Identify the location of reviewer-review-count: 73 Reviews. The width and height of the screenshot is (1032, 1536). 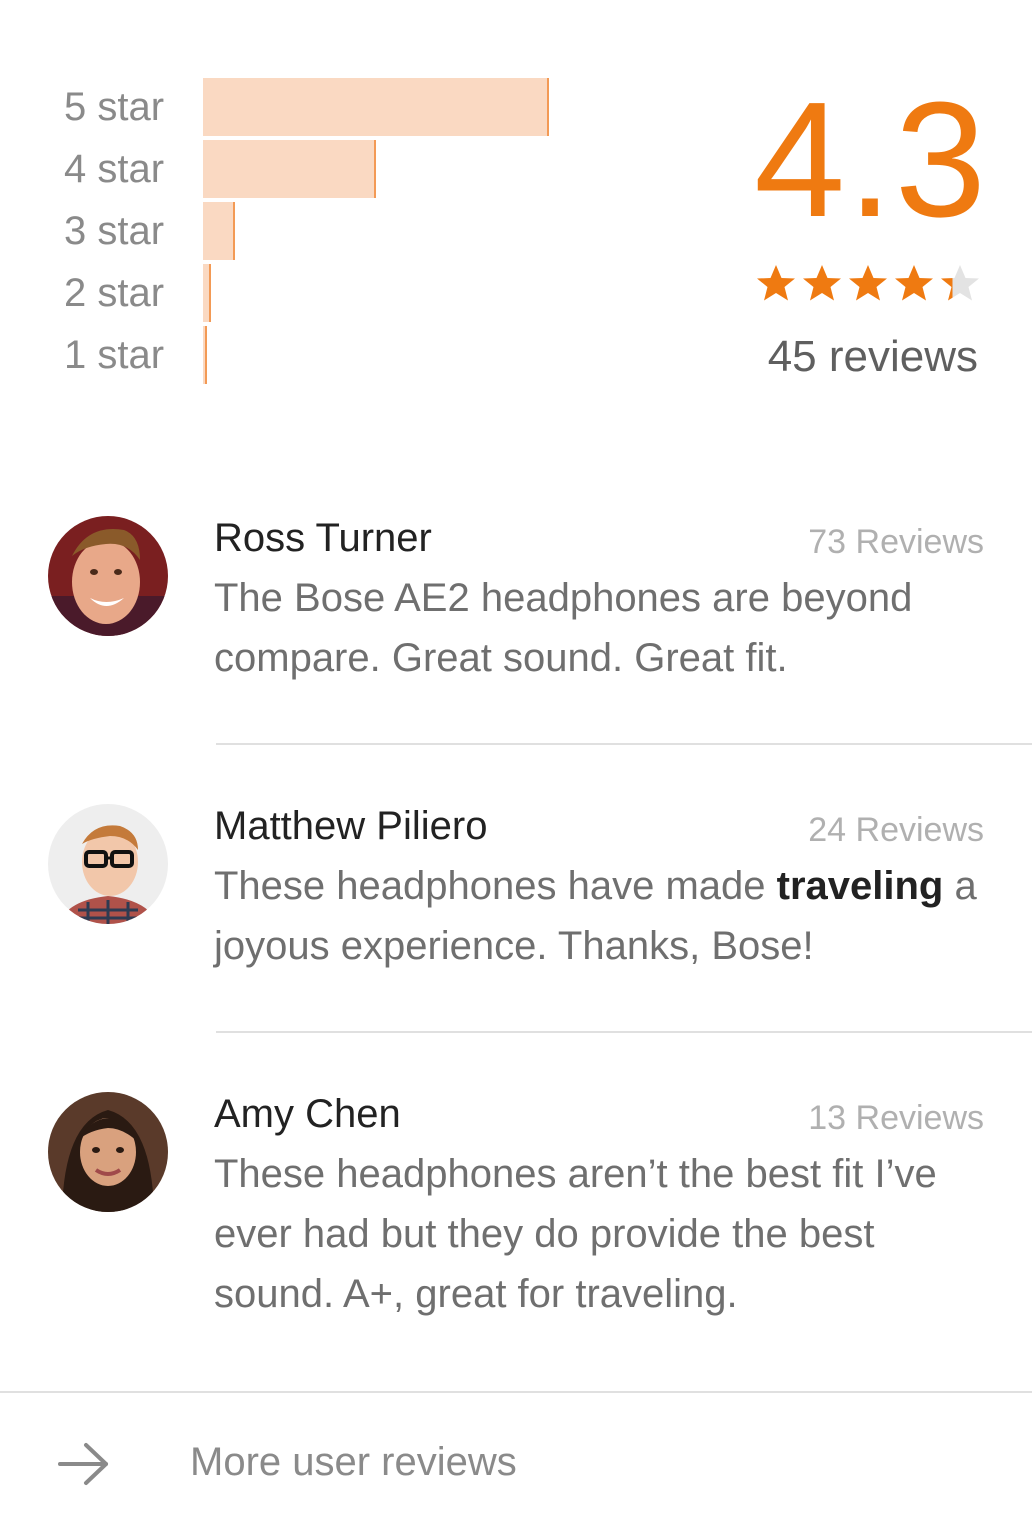
(896, 542).